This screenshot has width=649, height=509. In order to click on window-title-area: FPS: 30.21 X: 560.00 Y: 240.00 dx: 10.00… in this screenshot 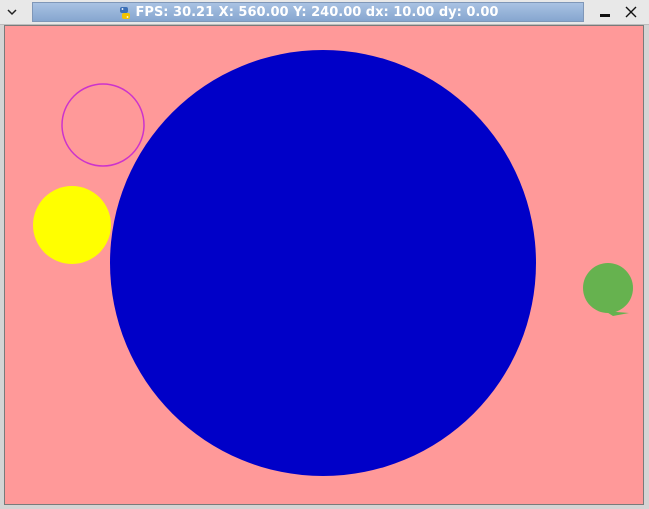, I will do `click(308, 12)`.